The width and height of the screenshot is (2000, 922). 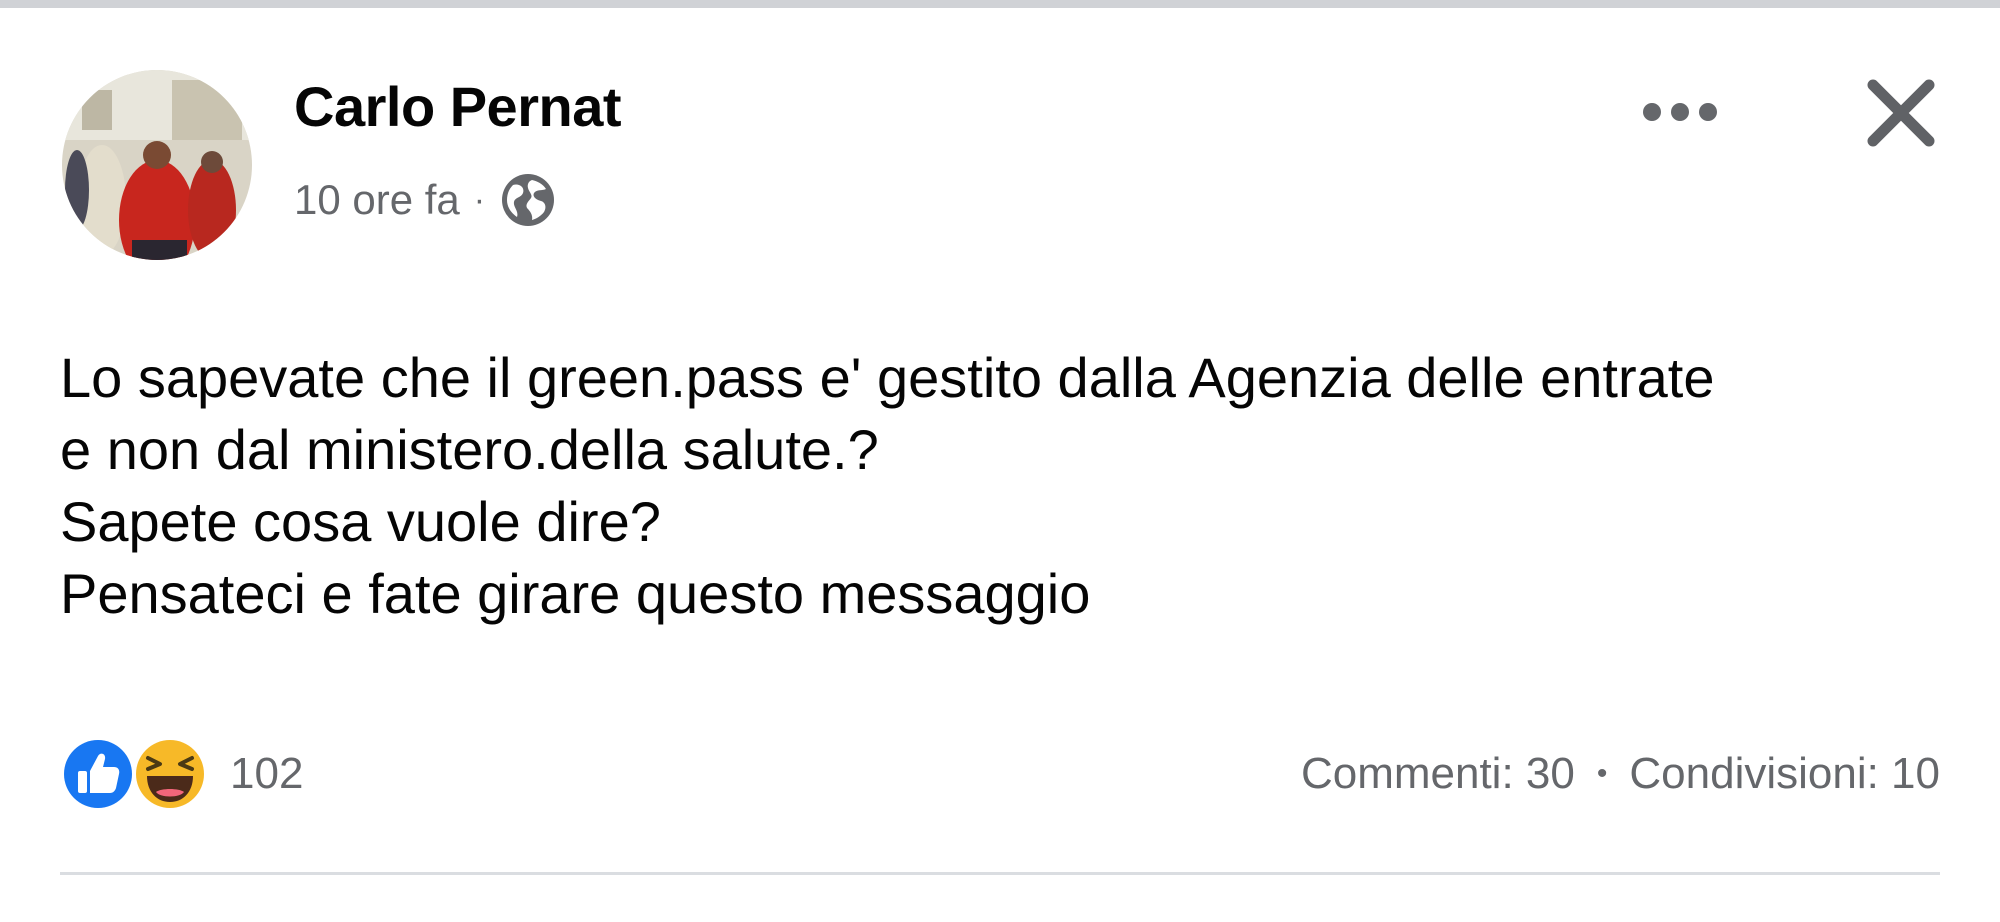 I want to click on more-icon, so click(x=1680, y=112).